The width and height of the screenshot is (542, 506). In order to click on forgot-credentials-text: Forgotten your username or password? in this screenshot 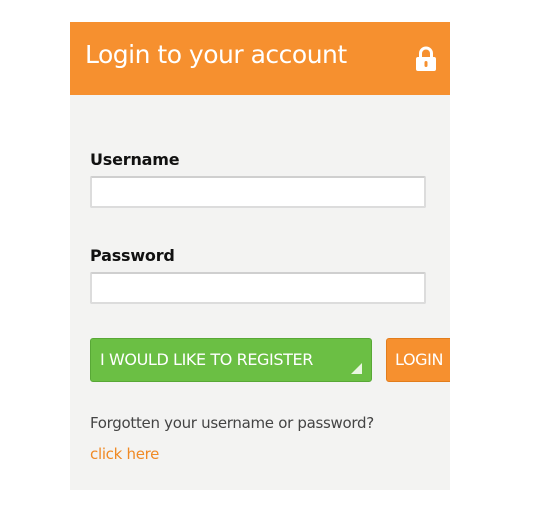, I will do `click(232, 423)`.